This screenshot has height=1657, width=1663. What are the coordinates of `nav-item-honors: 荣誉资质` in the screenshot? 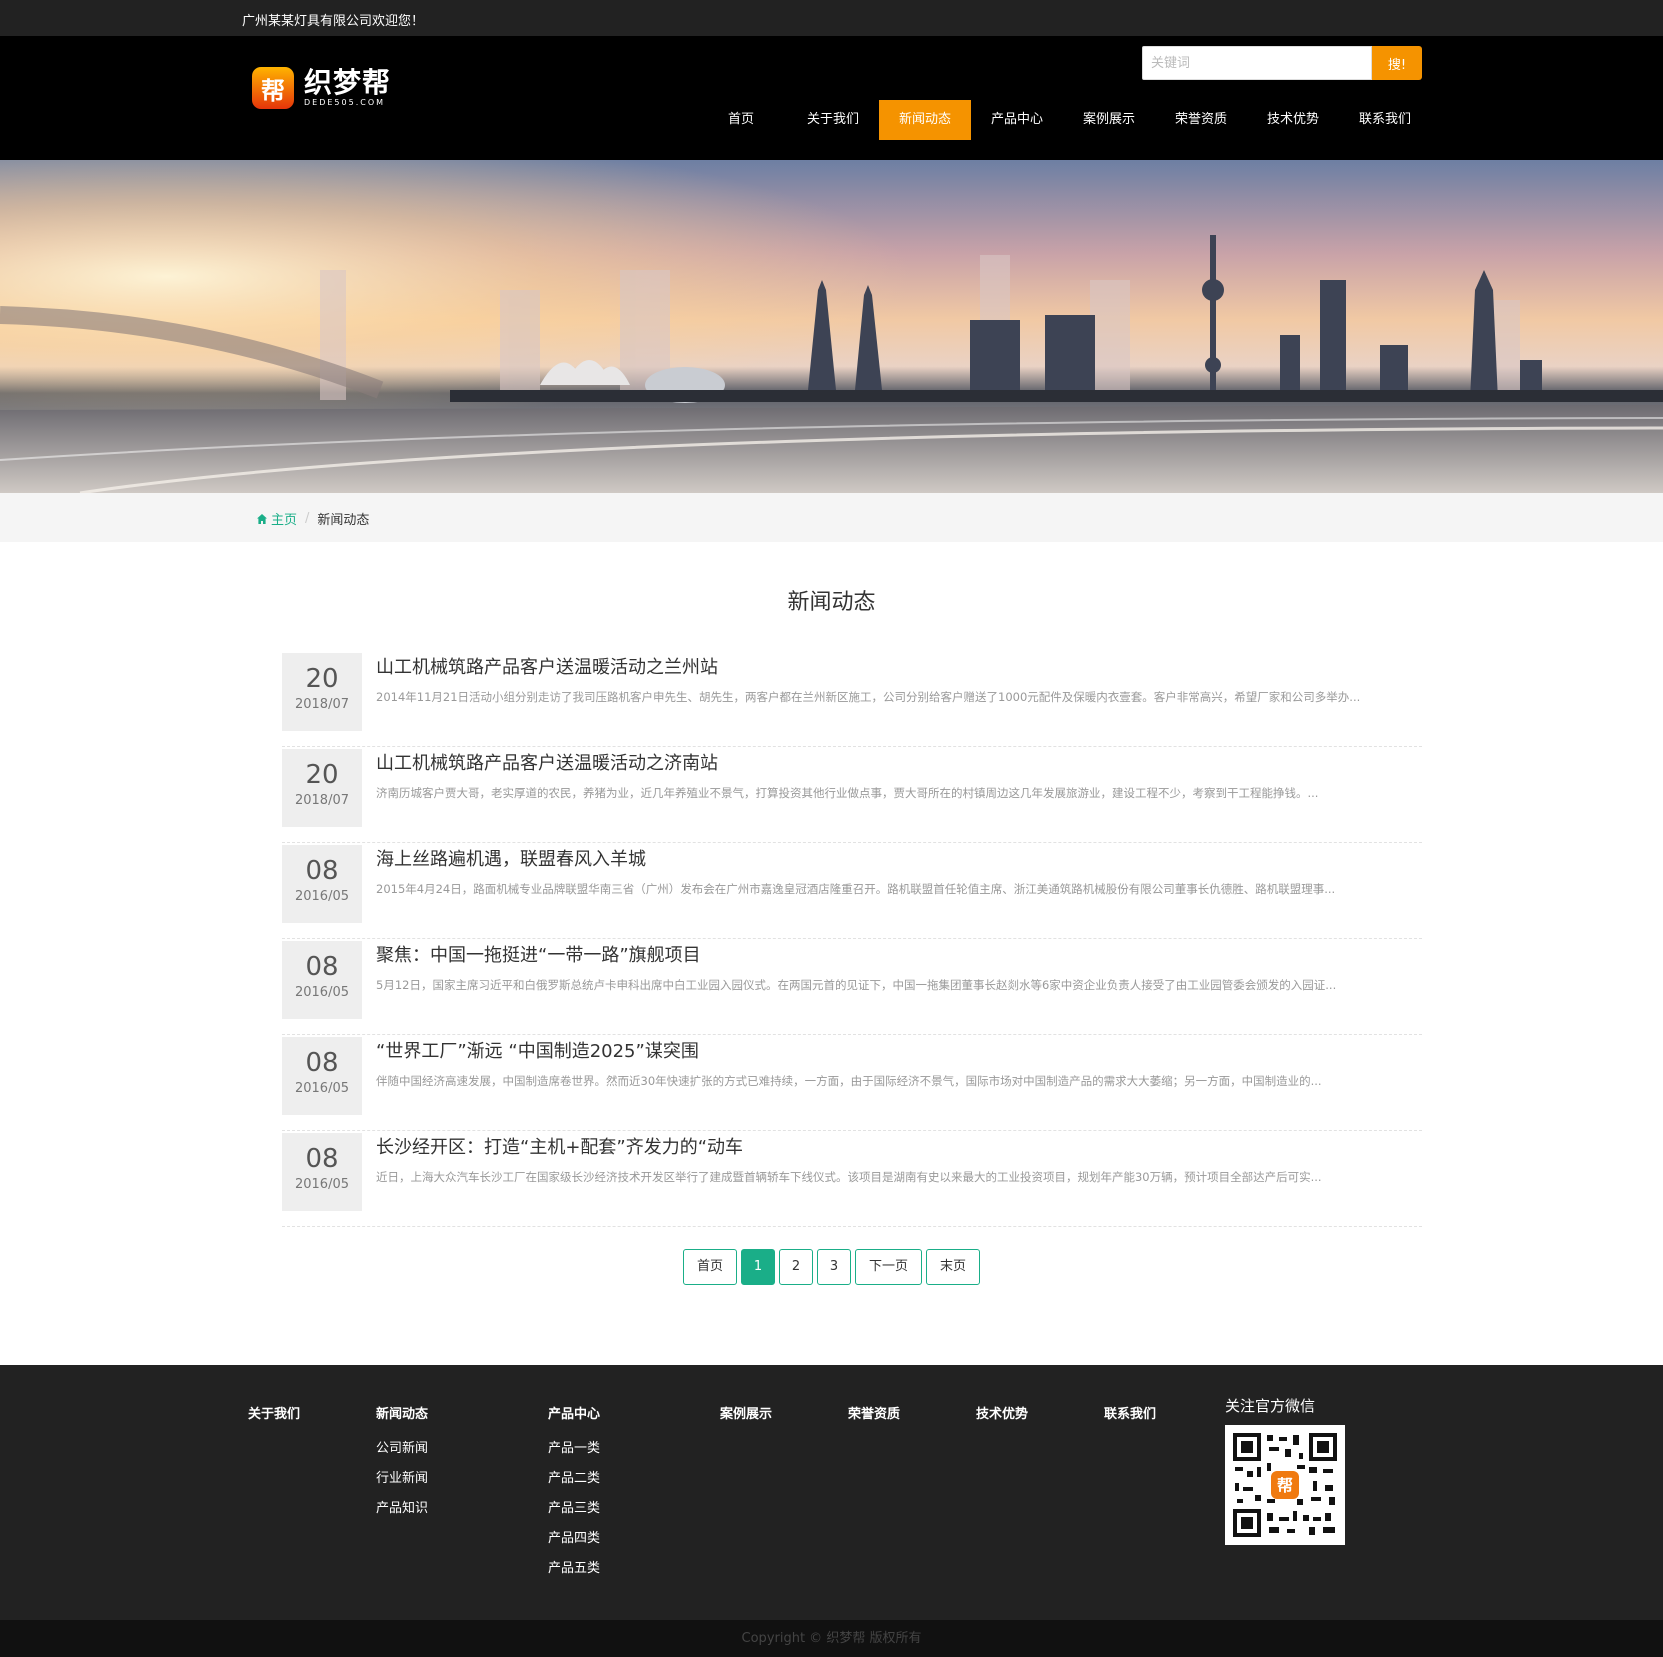 It's located at (1201, 120).